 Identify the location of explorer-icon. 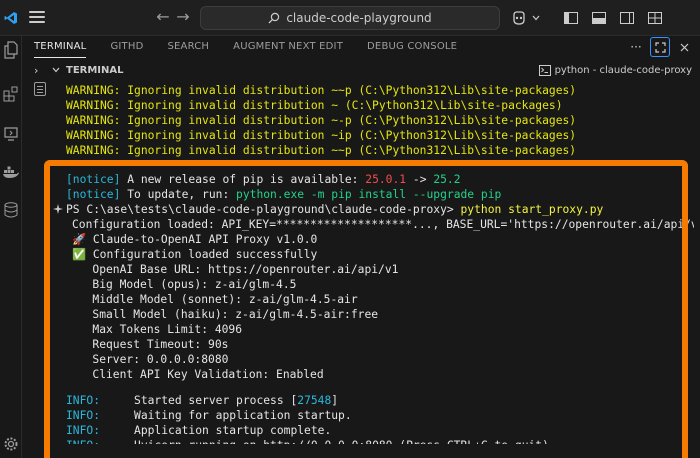
(11, 50).